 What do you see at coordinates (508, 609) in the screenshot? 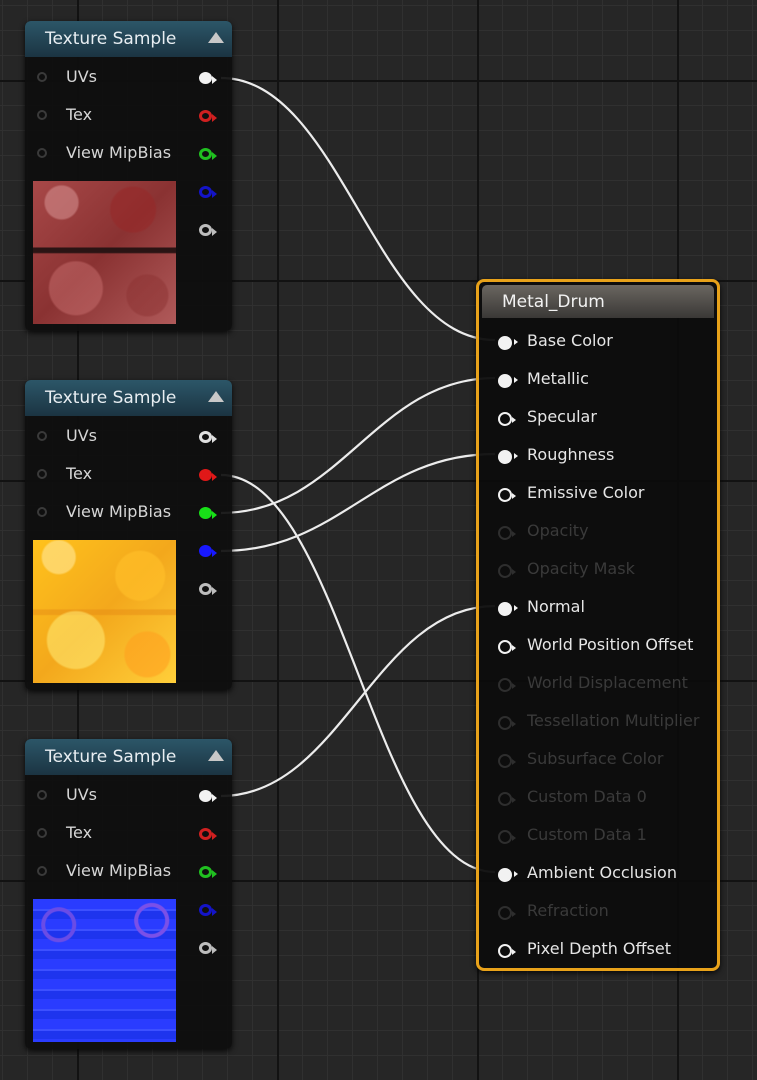
I see `normal-input-pin` at bounding box center [508, 609].